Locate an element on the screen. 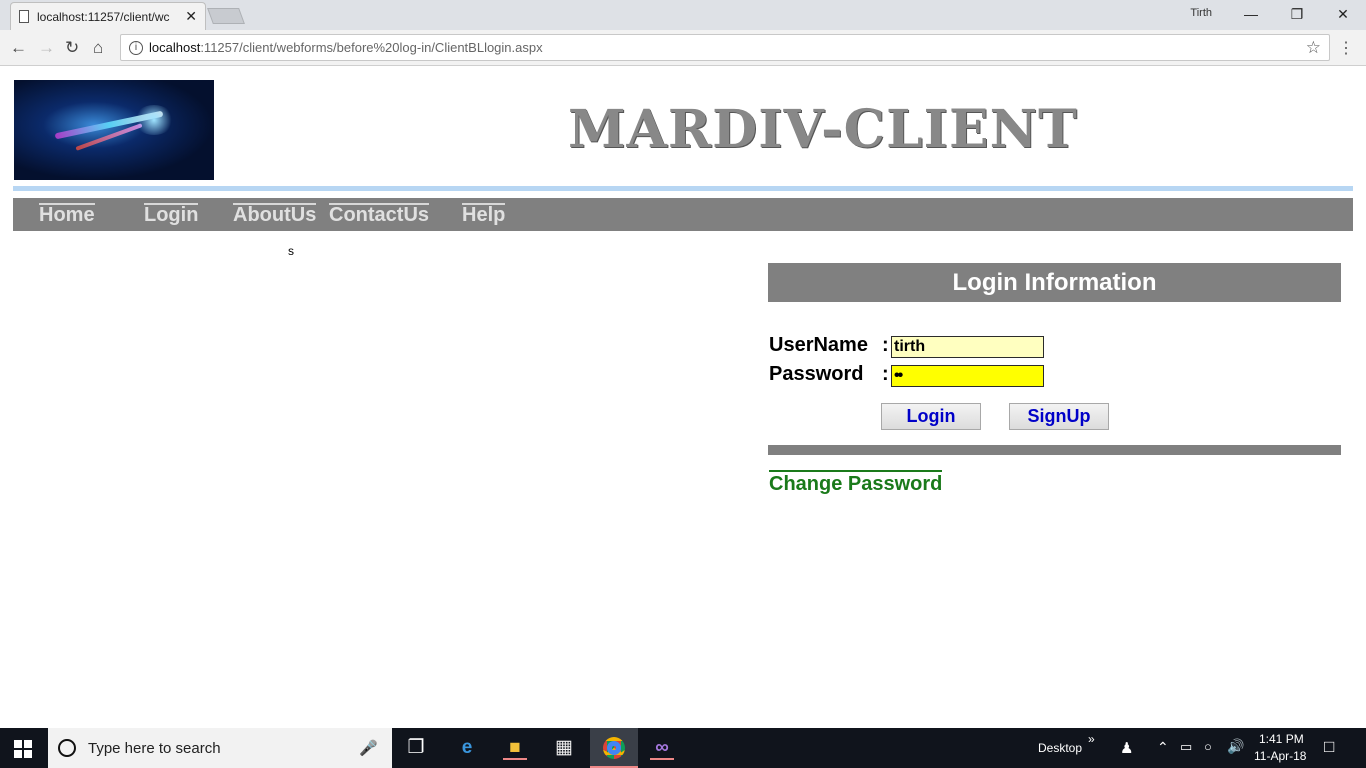 The height and width of the screenshot is (768, 1366). task-view-icon: ❐ is located at coordinates (416, 748).